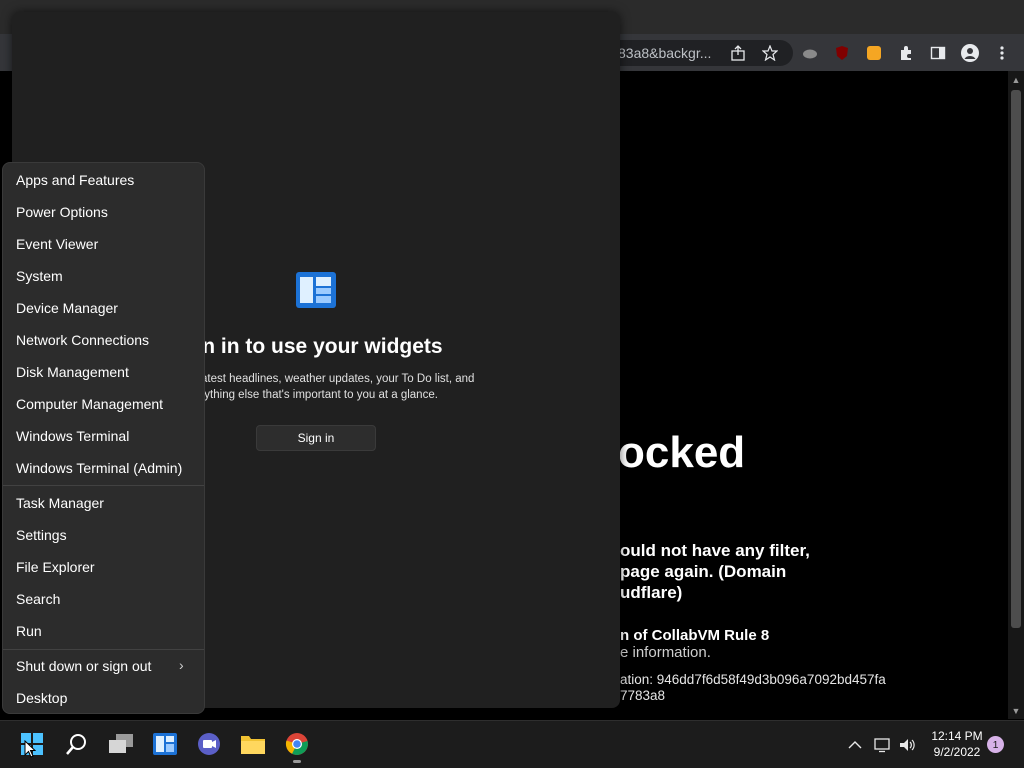  Describe the element at coordinates (906, 53) in the screenshot. I see `puzzle-extensions-icon` at that location.